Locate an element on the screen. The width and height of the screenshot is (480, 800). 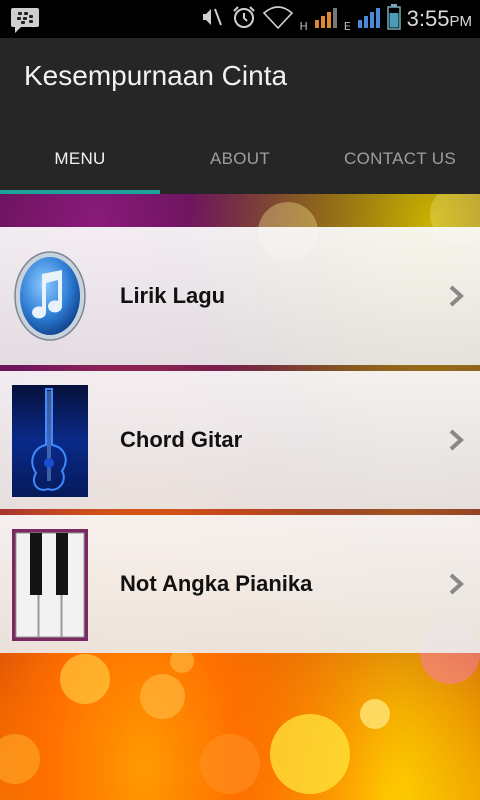
tab-contact-us-label: CONTACT US is located at coordinates (400, 158).